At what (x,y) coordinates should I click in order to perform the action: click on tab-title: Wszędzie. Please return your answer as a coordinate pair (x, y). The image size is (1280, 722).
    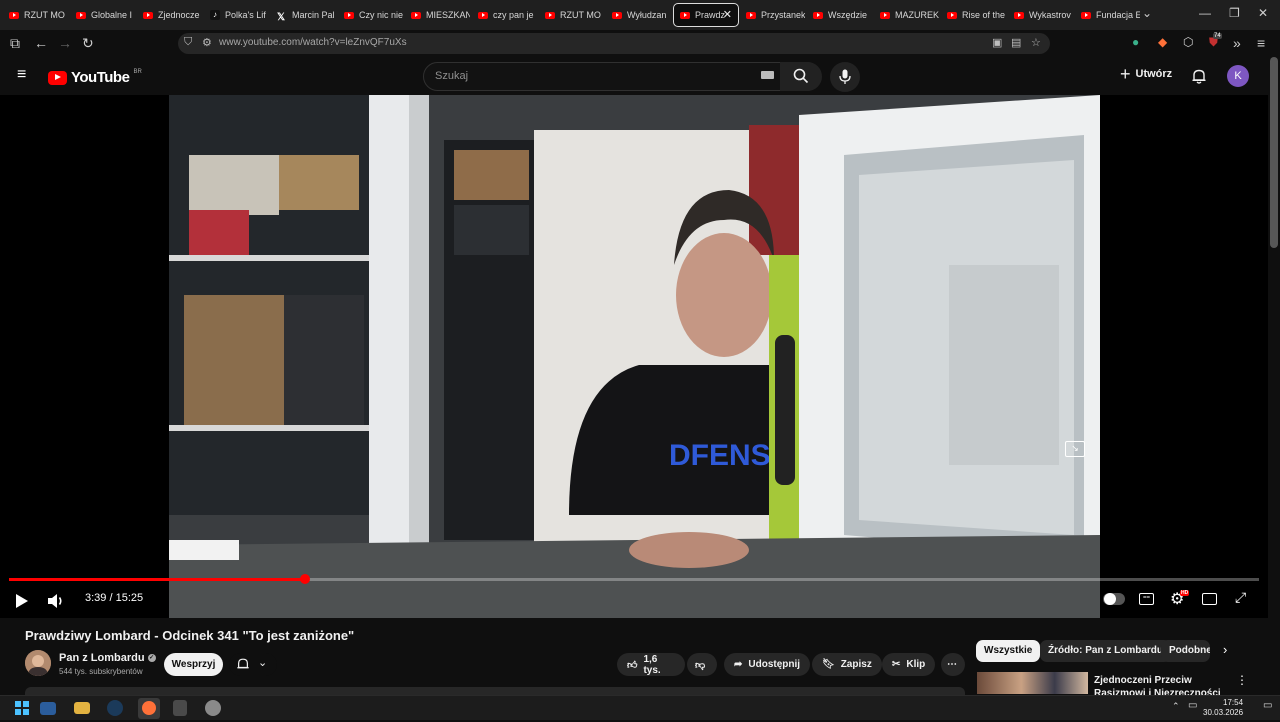
    Looking at the image, I should click on (848, 15).